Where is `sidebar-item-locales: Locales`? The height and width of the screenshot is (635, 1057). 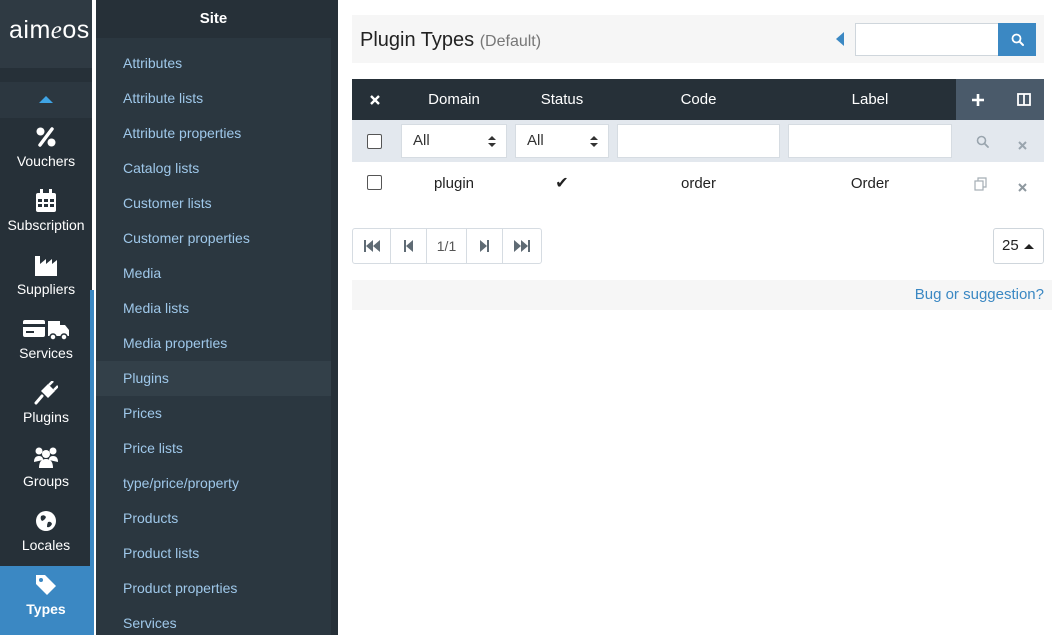 sidebar-item-locales: Locales is located at coordinates (46, 534).